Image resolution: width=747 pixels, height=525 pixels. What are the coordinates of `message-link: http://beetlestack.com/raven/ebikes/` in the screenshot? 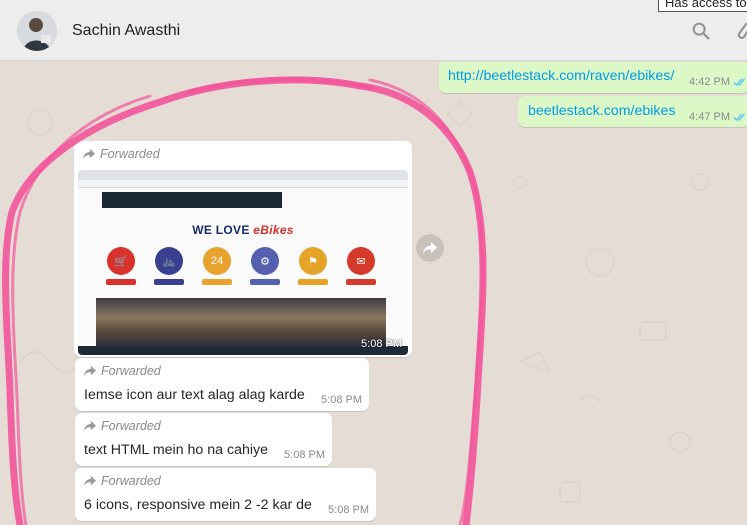 It's located at (561, 76).